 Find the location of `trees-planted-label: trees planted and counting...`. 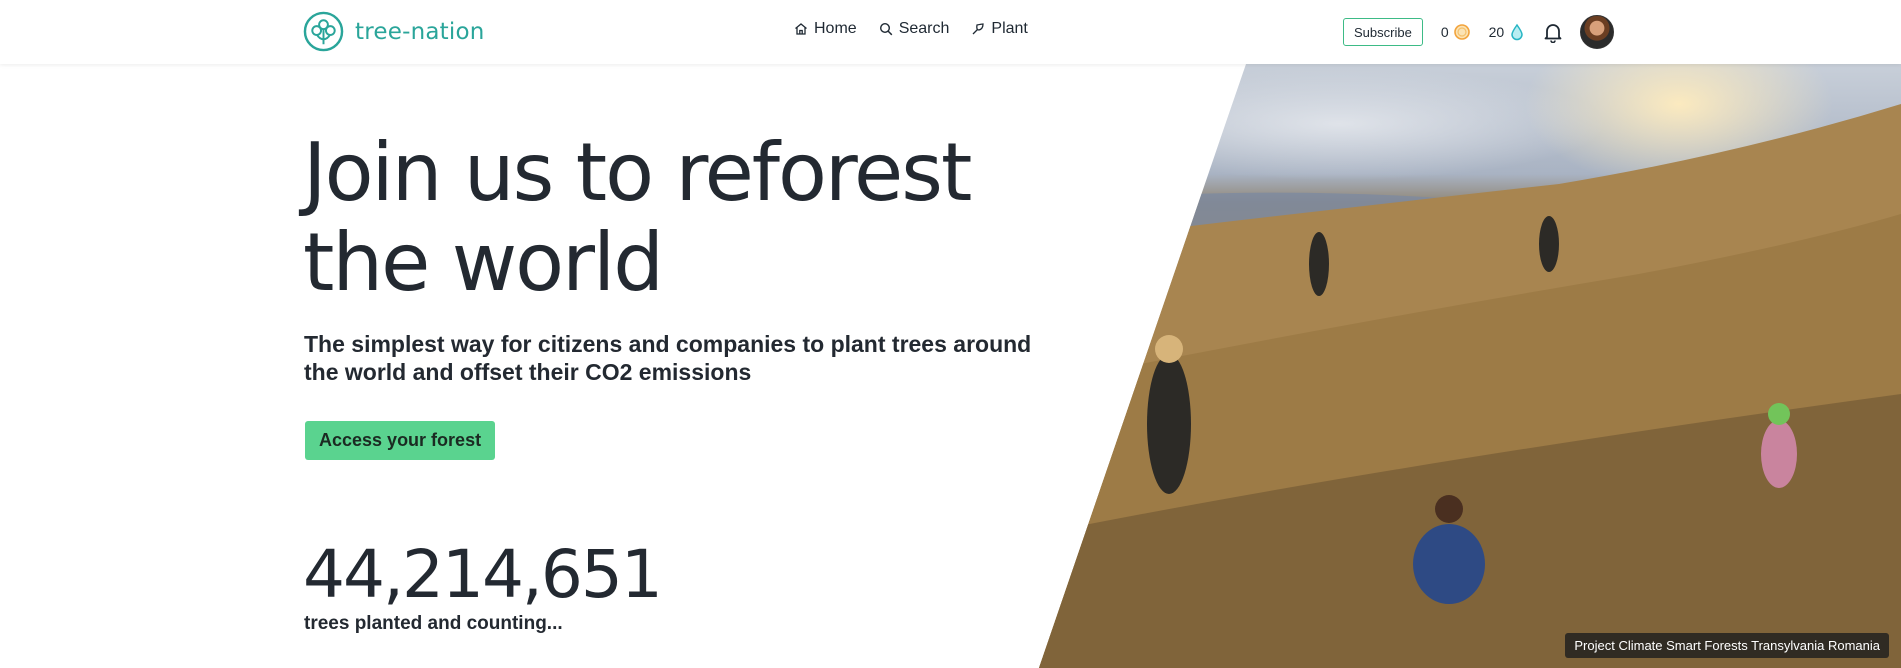

trees-planted-label: trees planted and counting... is located at coordinates (433, 623).